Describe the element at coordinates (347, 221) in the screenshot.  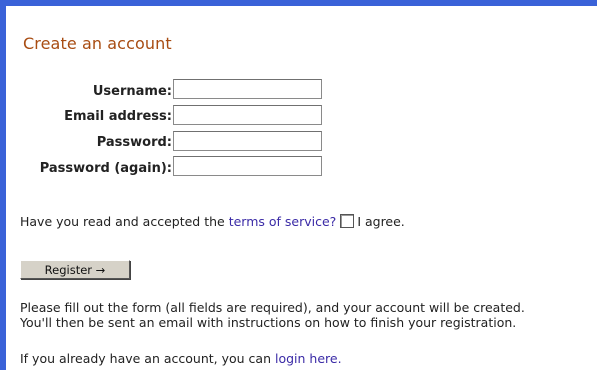
I see `agree-checkbox` at that location.